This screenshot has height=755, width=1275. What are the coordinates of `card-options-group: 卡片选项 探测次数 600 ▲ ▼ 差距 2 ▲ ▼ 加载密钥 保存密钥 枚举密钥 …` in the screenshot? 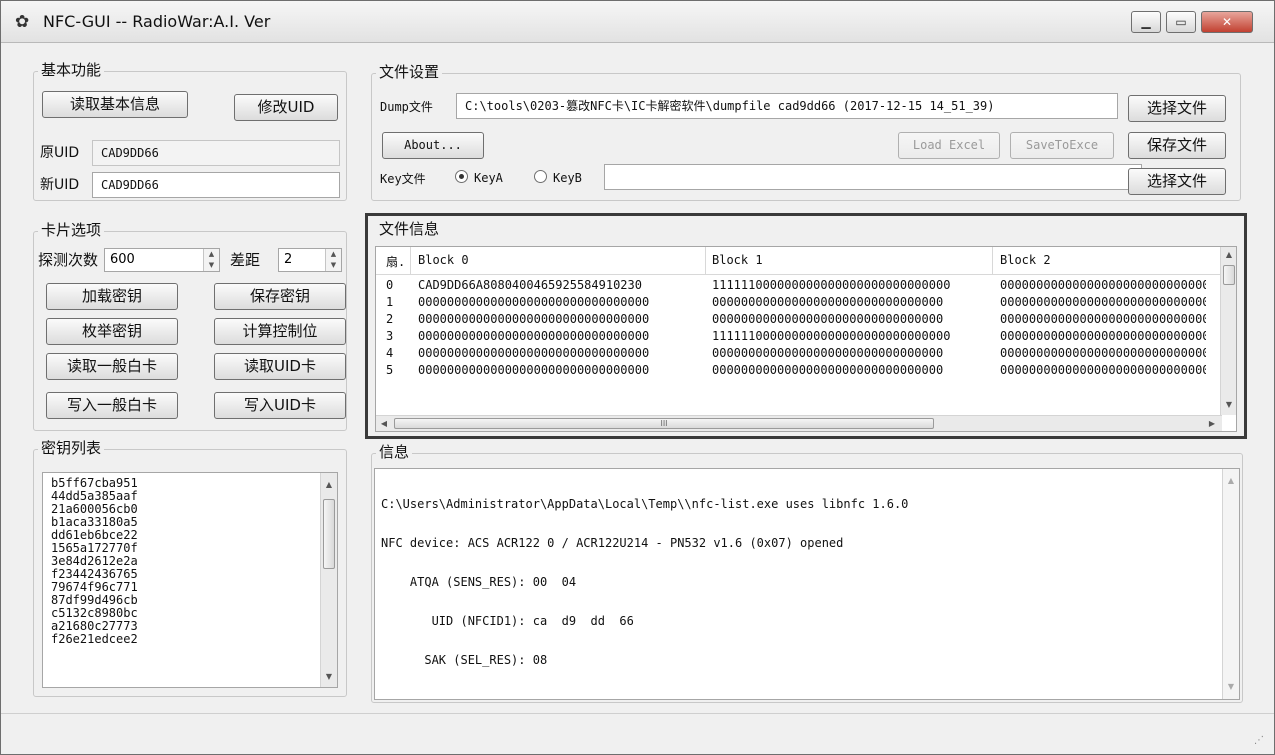 It's located at (190, 326).